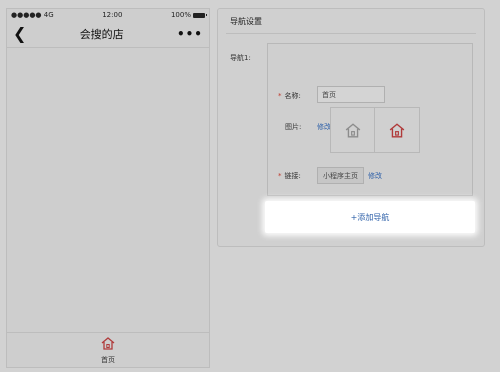  What do you see at coordinates (351, 94) in the screenshot?
I see `name-input` at bounding box center [351, 94].